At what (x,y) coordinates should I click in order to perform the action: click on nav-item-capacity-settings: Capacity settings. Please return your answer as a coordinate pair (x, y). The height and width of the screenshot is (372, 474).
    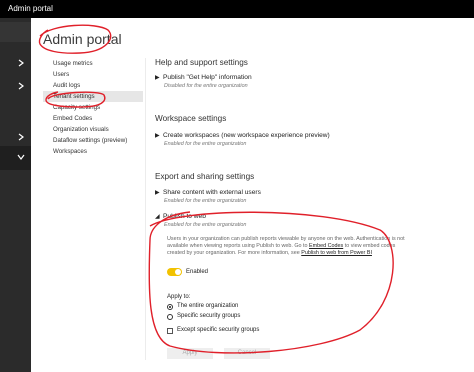
    Looking at the image, I should click on (93, 107).